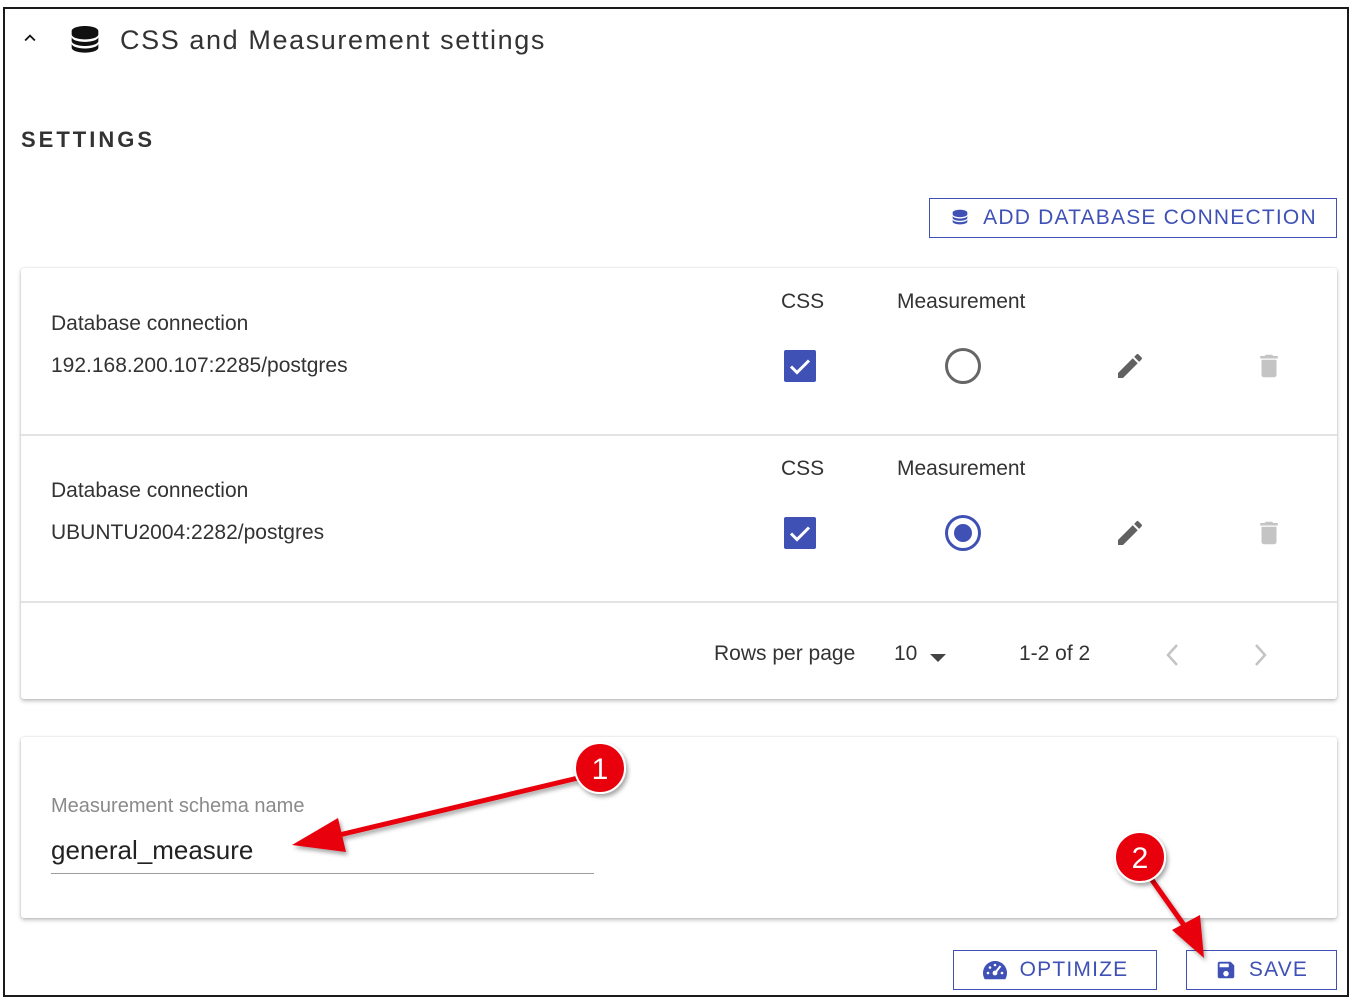 This screenshot has height=999, width=1351. I want to click on save-button: SAVE, so click(1261, 970).